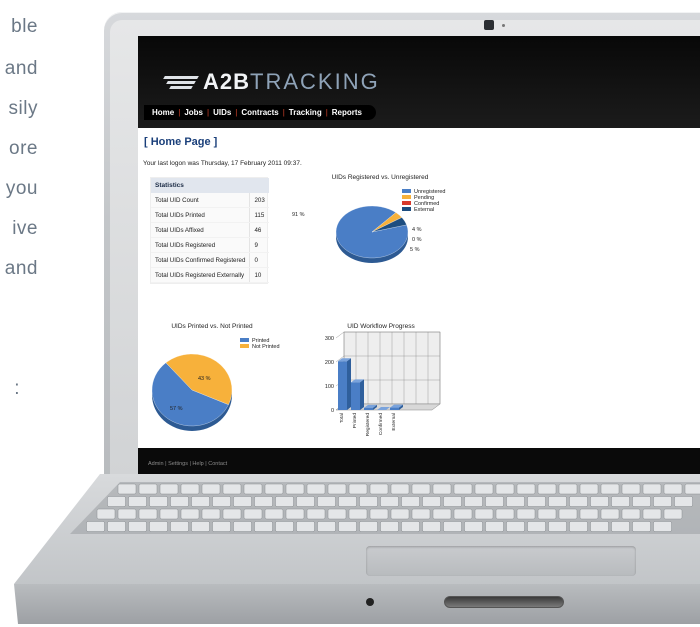 The height and width of the screenshot is (627, 700). What do you see at coordinates (181, 82) in the screenshot?
I see `logo-wing-icon` at bounding box center [181, 82].